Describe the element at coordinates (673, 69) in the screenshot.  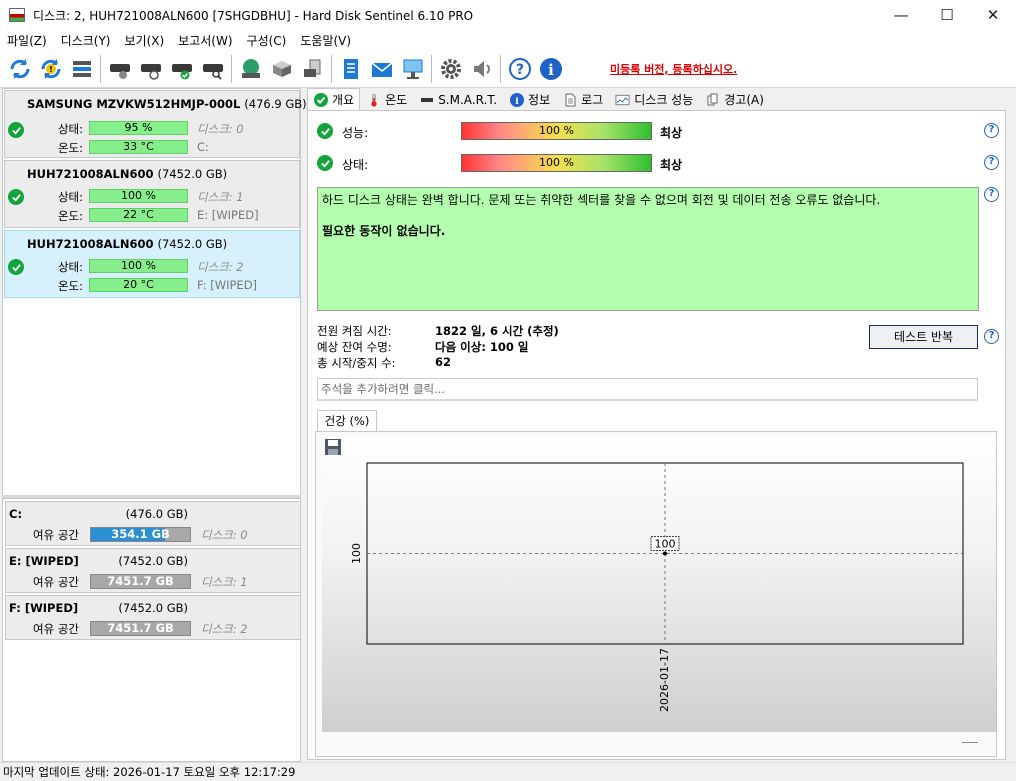
I see `register-link: 미등록 버전, 등록하십시오.` at that location.